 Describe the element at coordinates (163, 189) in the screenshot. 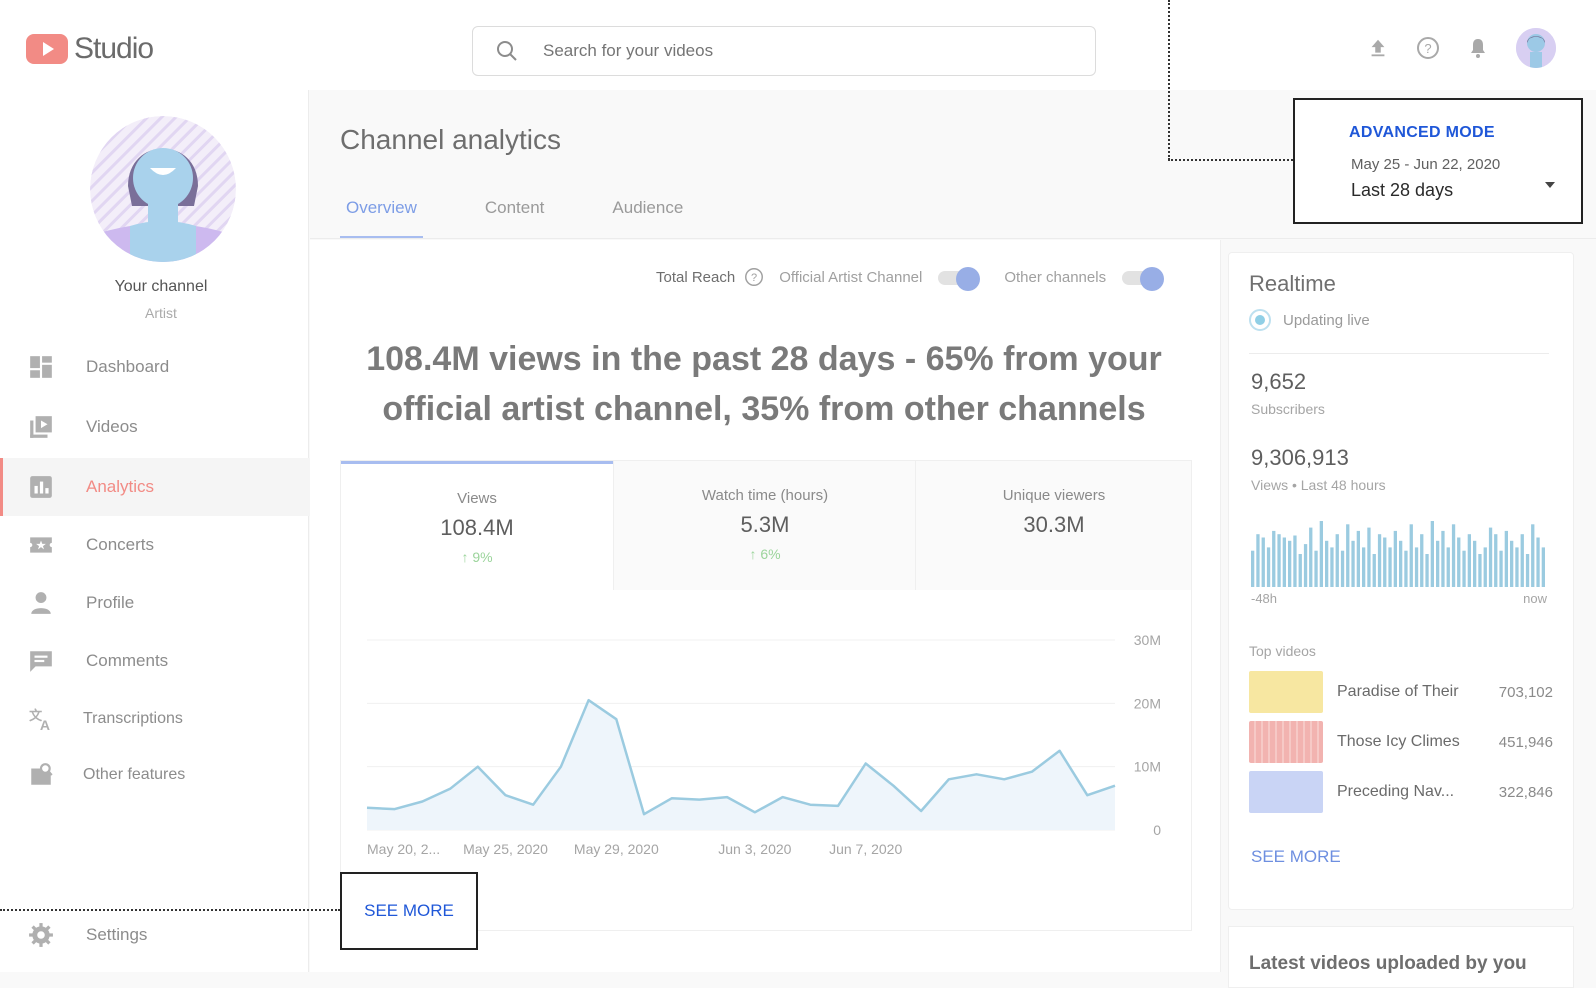

I see `channel-avatar` at that location.